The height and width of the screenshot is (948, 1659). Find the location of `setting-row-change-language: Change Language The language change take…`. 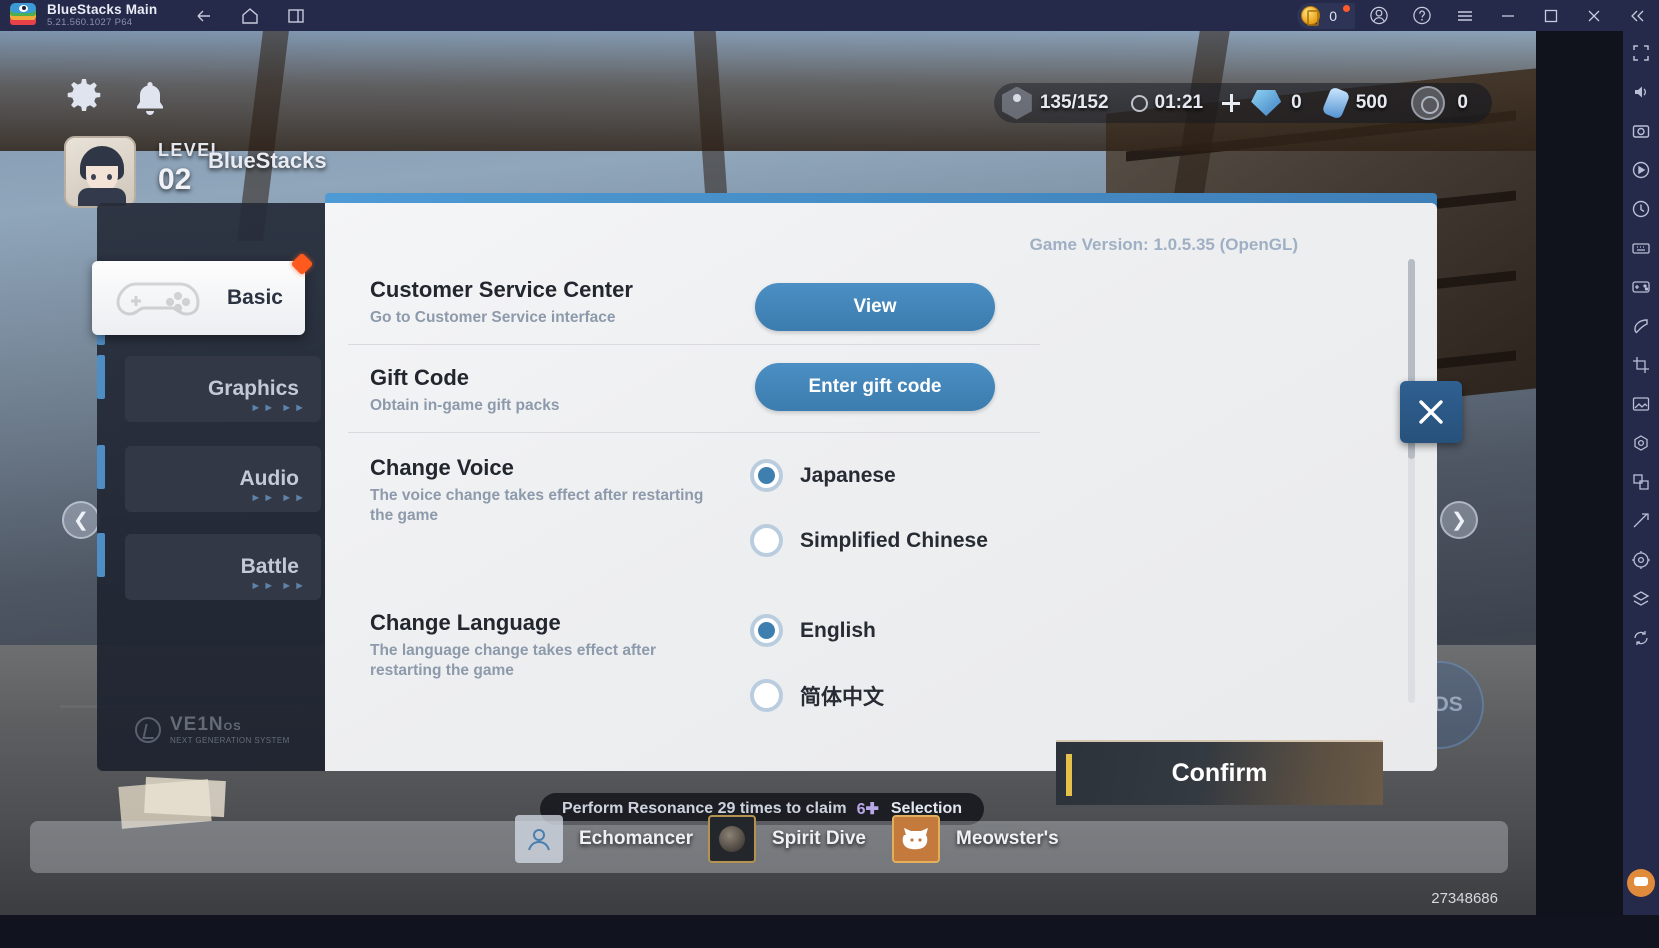

setting-row-change-language: Change Language The language change take… is located at coordinates (862, 668).